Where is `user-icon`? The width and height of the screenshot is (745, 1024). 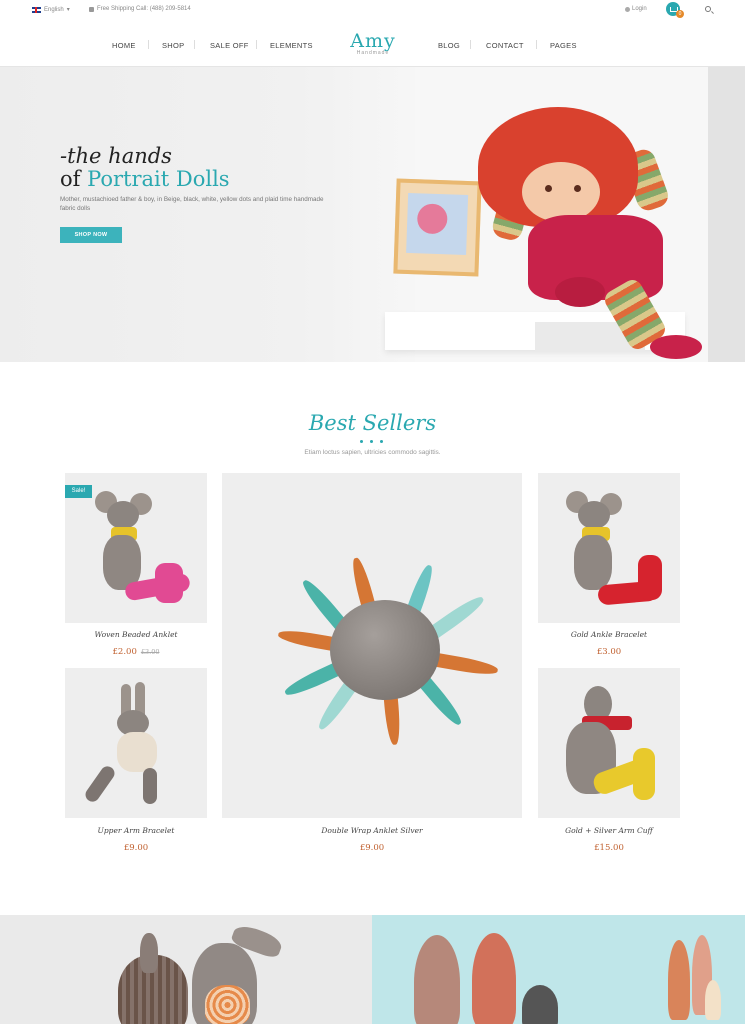
user-icon is located at coordinates (627, 9).